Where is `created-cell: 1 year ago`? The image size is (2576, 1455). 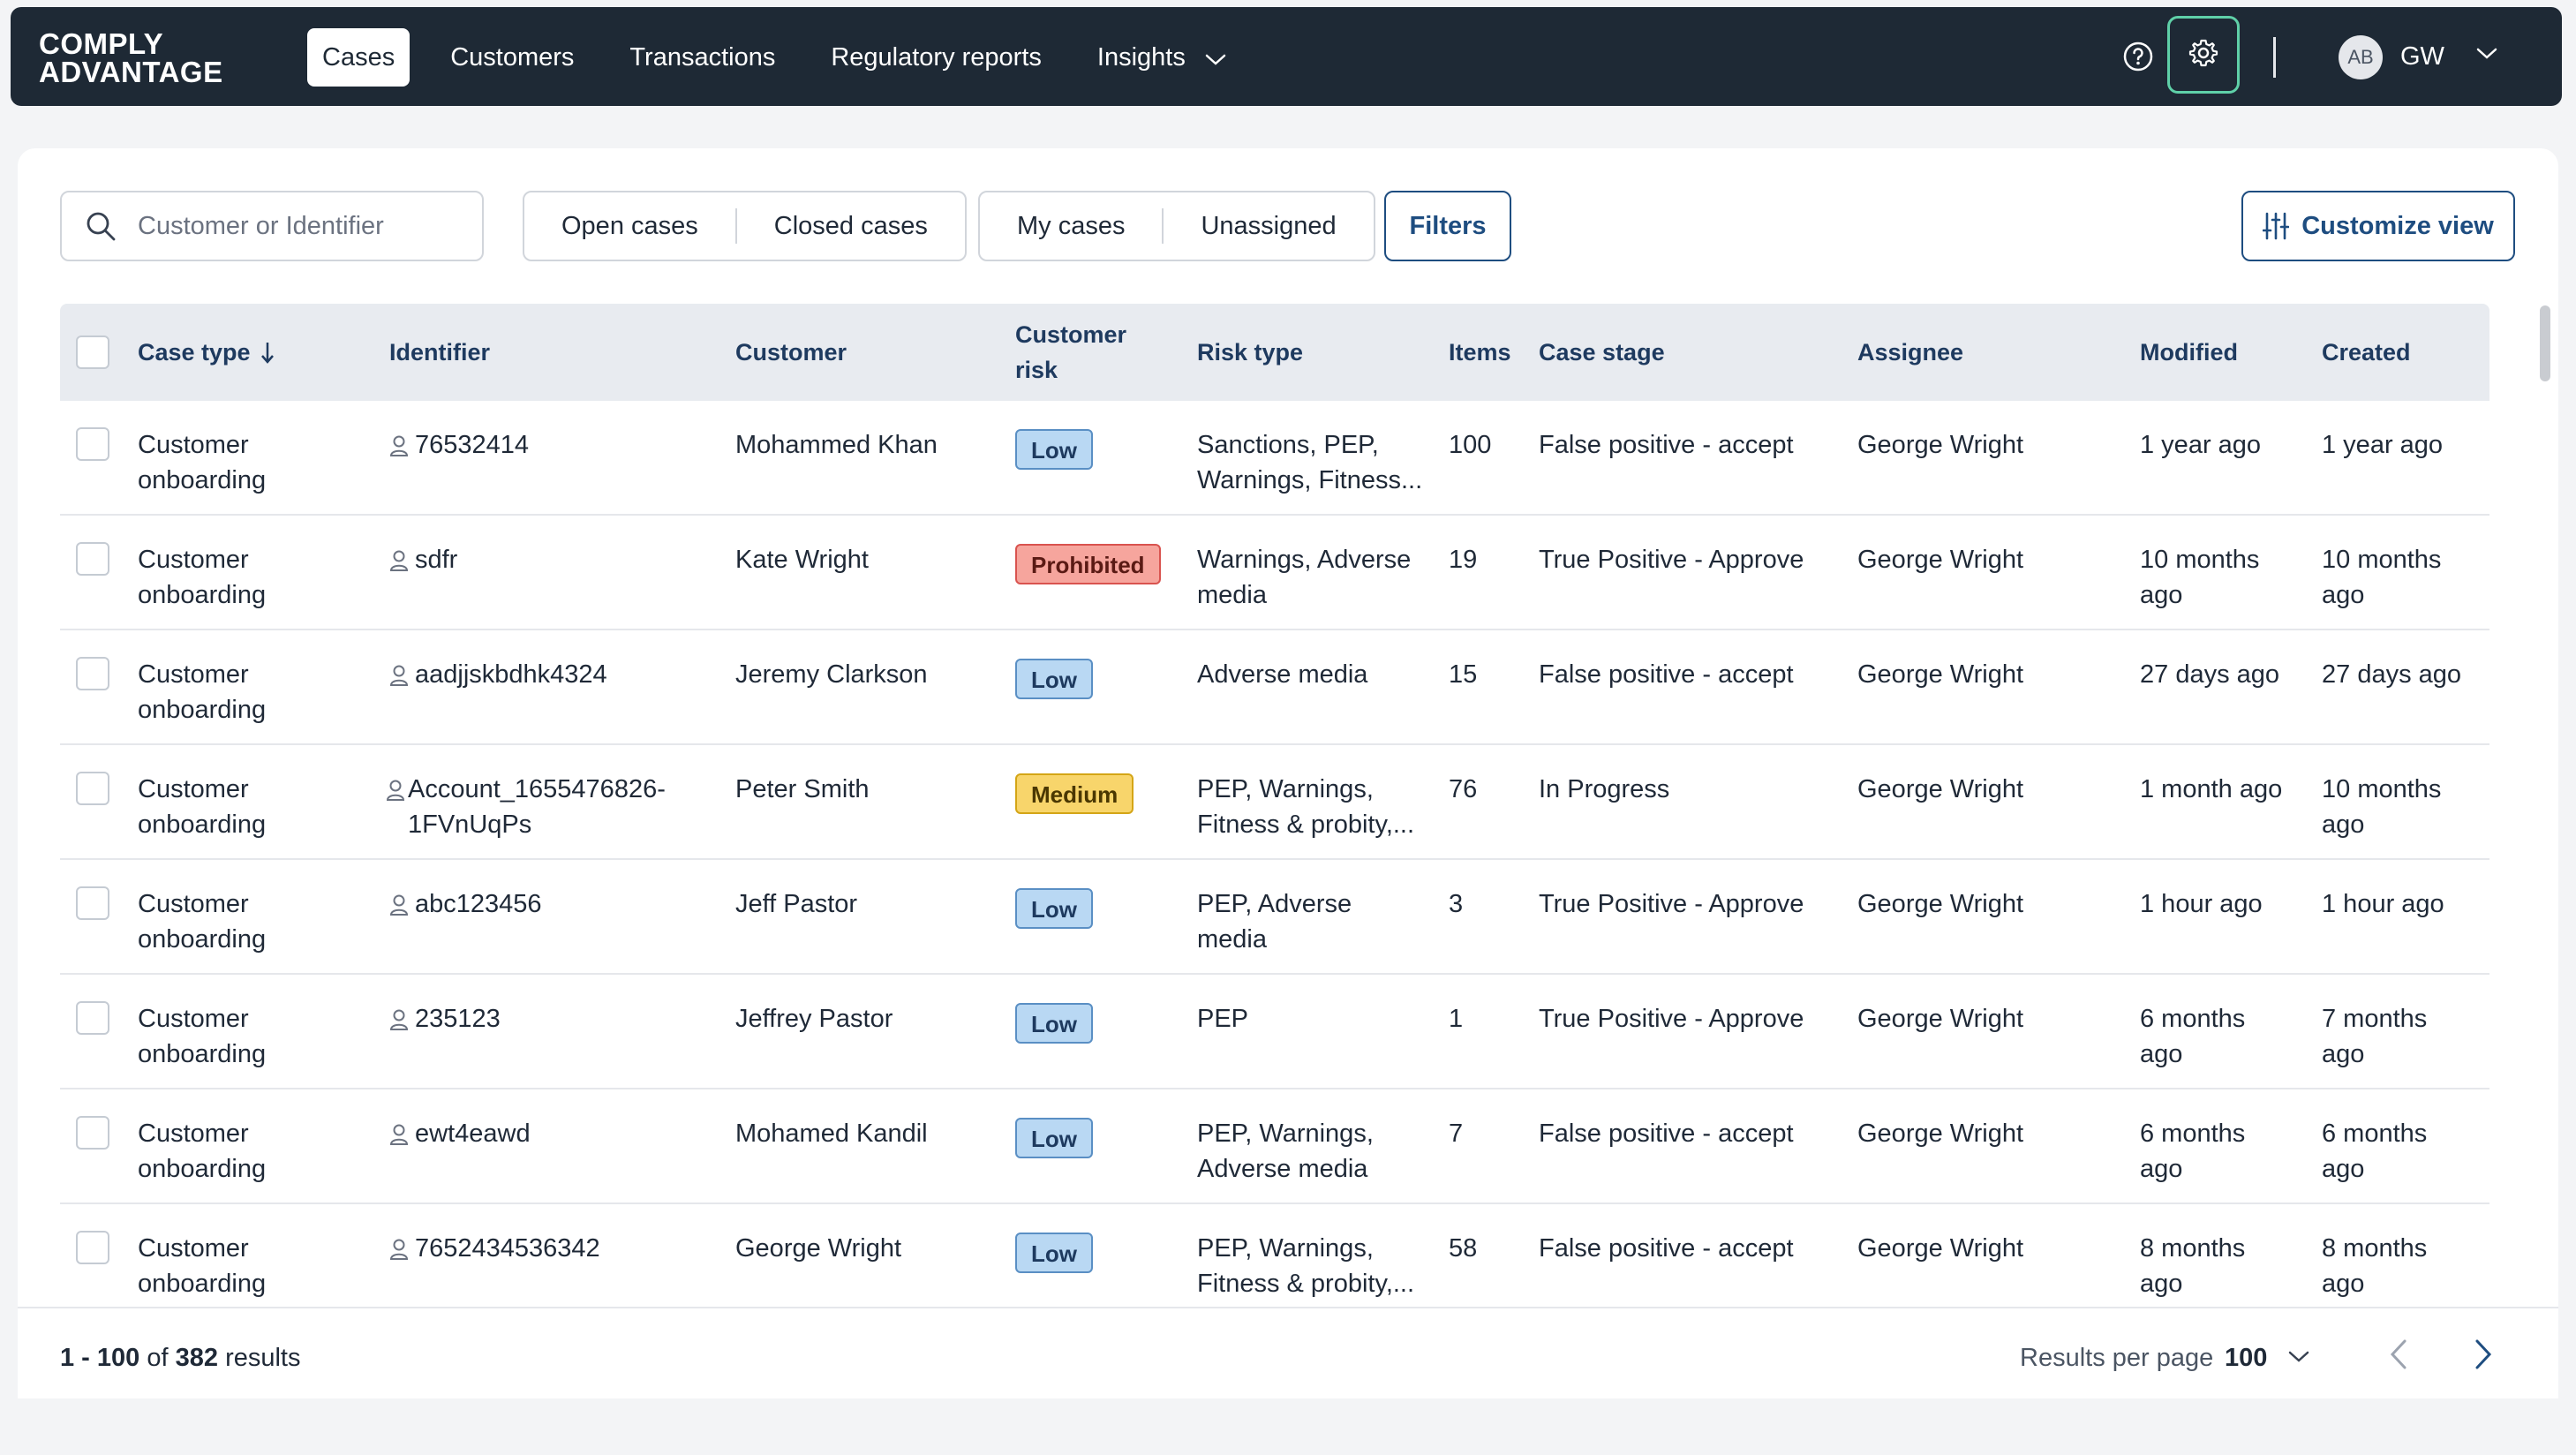 created-cell: 1 year ago is located at coordinates (2383, 445).